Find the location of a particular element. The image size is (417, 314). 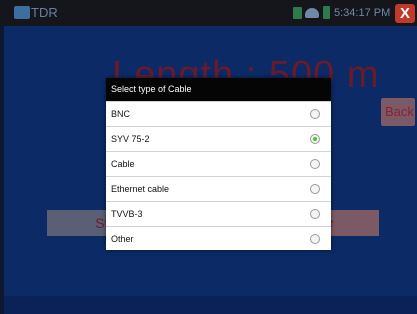

option-label: Ethernet cable is located at coordinates (140, 189).